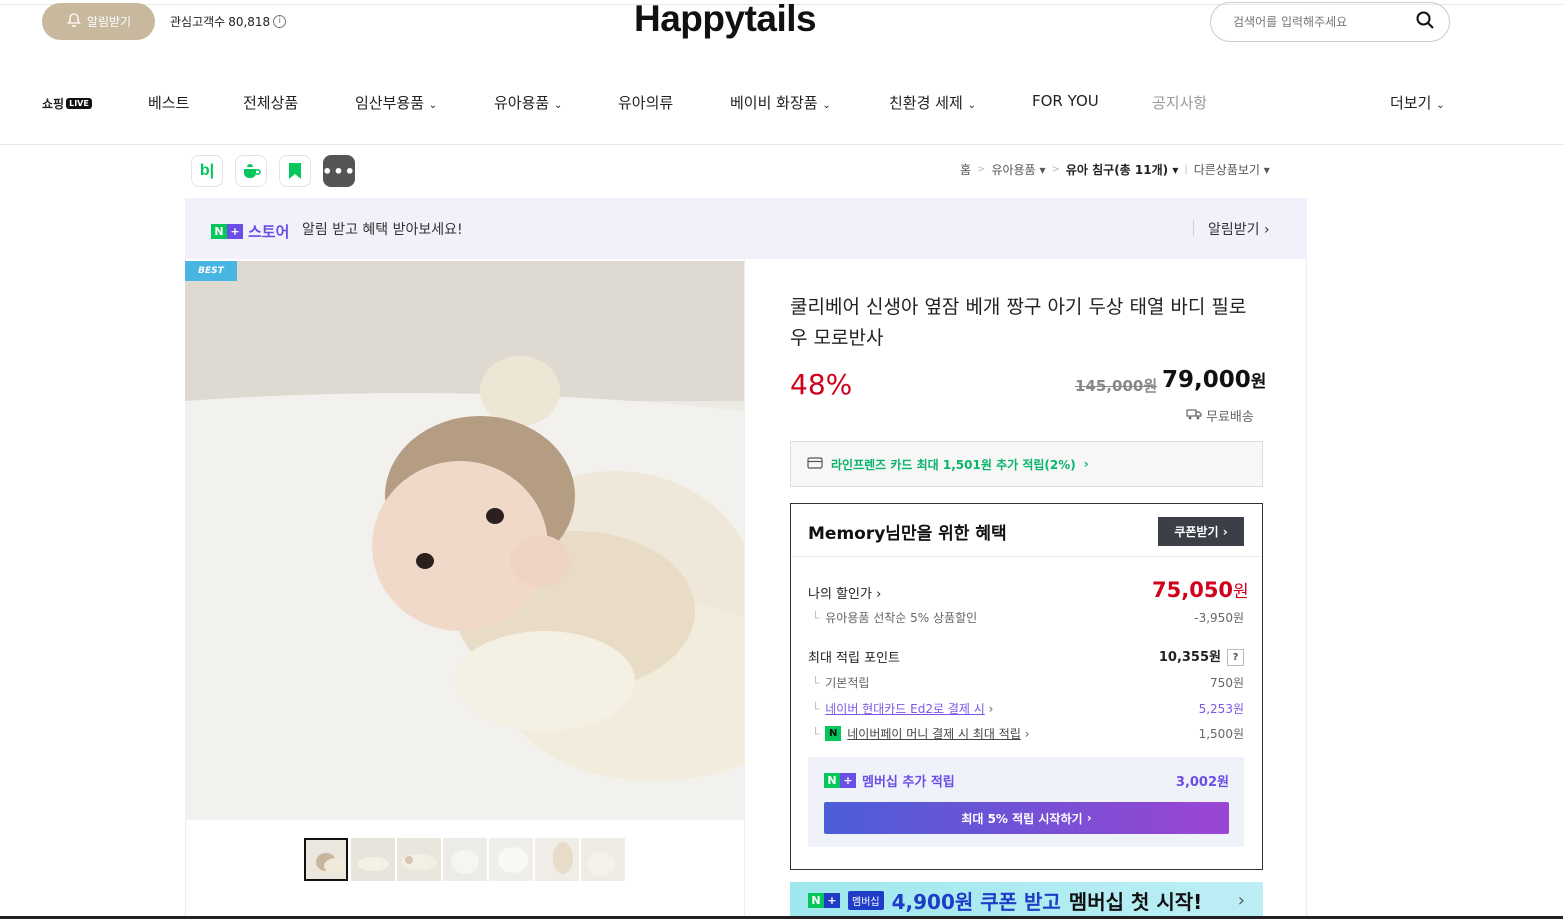  What do you see at coordinates (168, 102) in the screenshot?
I see `nav-best: 베스트` at bounding box center [168, 102].